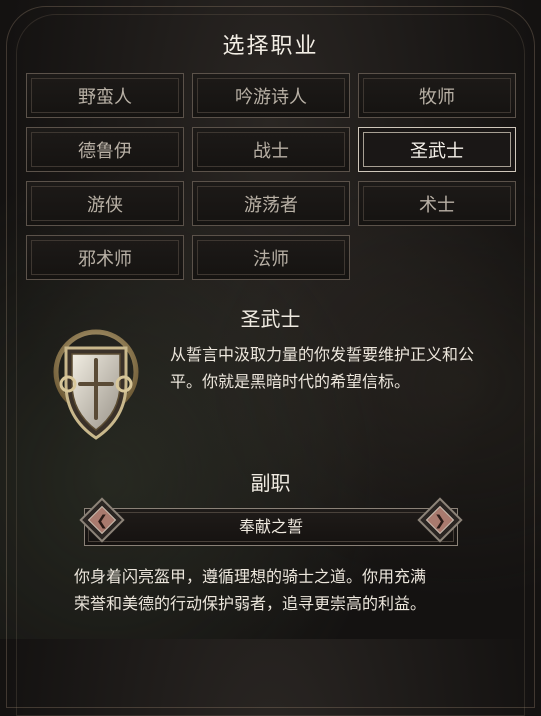 Image resolution: width=541 pixels, height=716 pixels. I want to click on class-description: 从誓言中汲取力量的你发誓要维护正义和公 平。你就是黑暗时代的希望信标。, so click(322, 368).